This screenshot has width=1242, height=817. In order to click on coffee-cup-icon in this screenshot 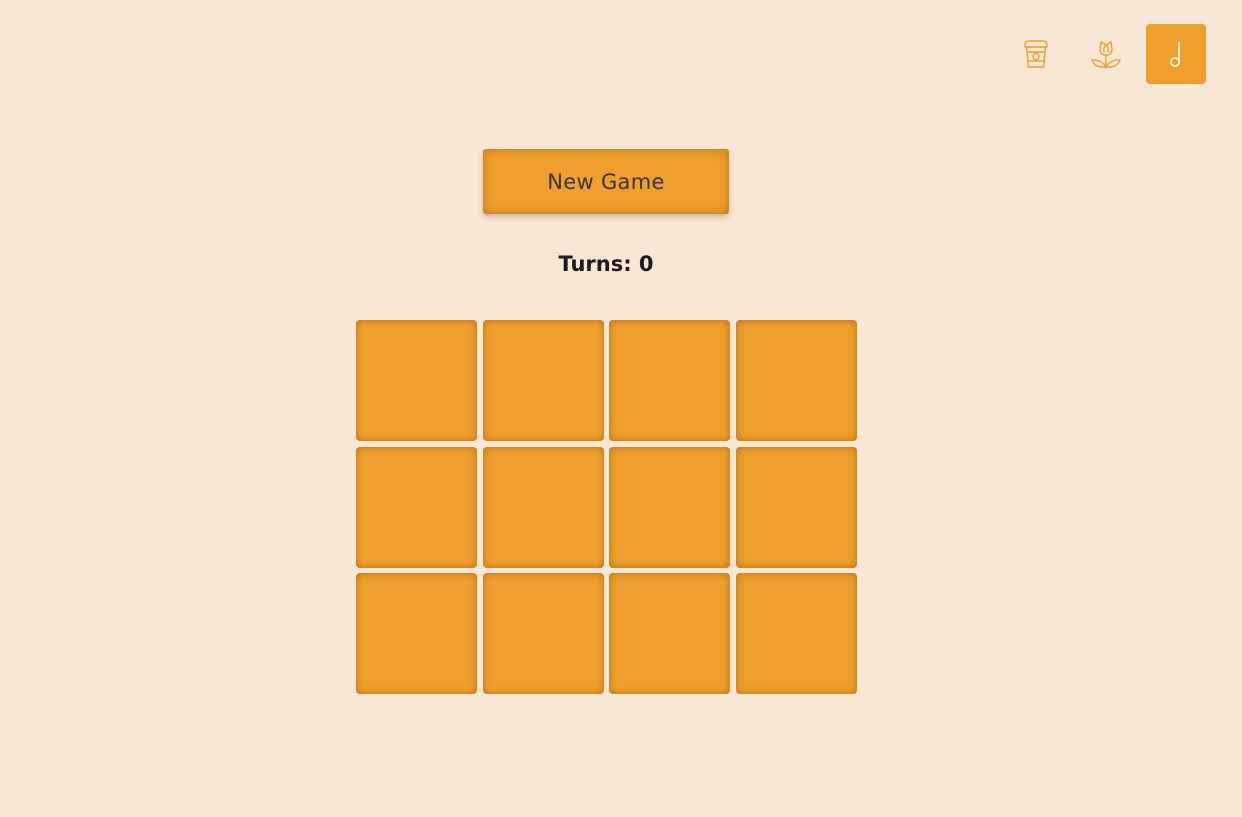, I will do `click(1036, 54)`.